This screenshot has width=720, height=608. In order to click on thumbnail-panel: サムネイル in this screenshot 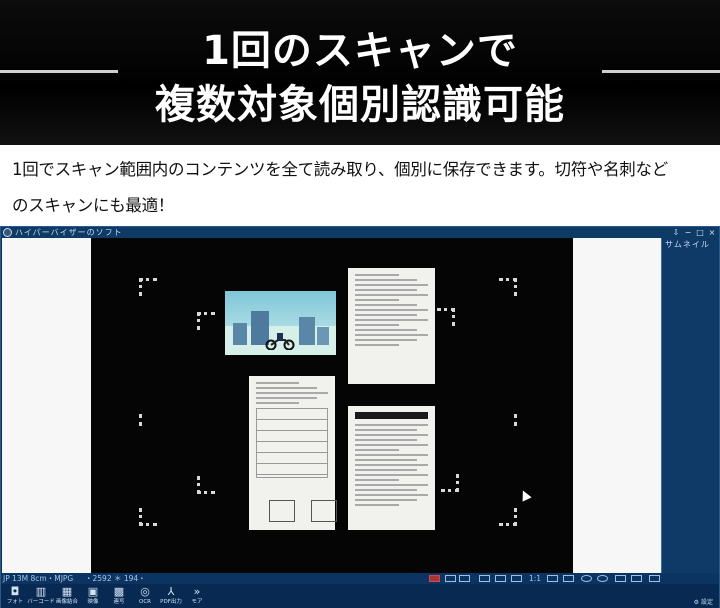, I will do `click(690, 405)`.